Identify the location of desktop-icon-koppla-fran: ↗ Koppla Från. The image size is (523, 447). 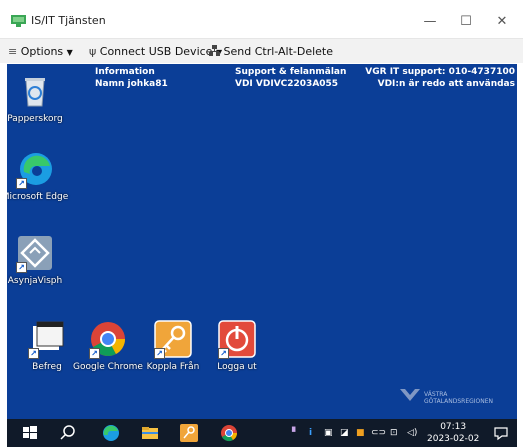
(173, 346).